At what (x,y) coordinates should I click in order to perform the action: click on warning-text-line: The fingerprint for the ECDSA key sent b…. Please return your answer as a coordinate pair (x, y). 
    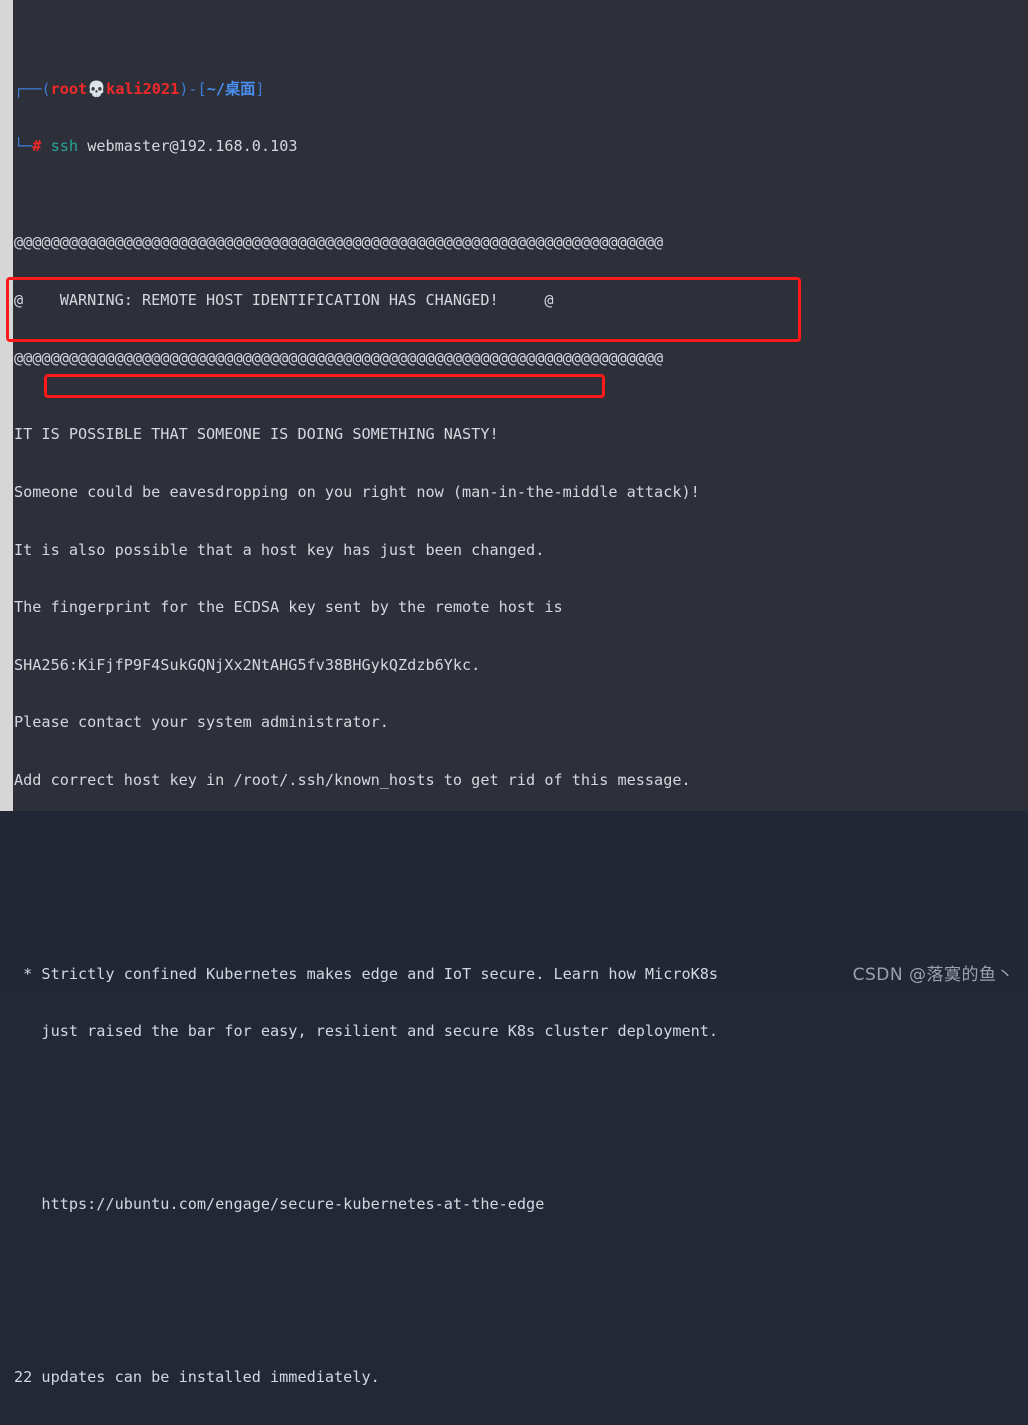
    Looking at the image, I should click on (398, 607).